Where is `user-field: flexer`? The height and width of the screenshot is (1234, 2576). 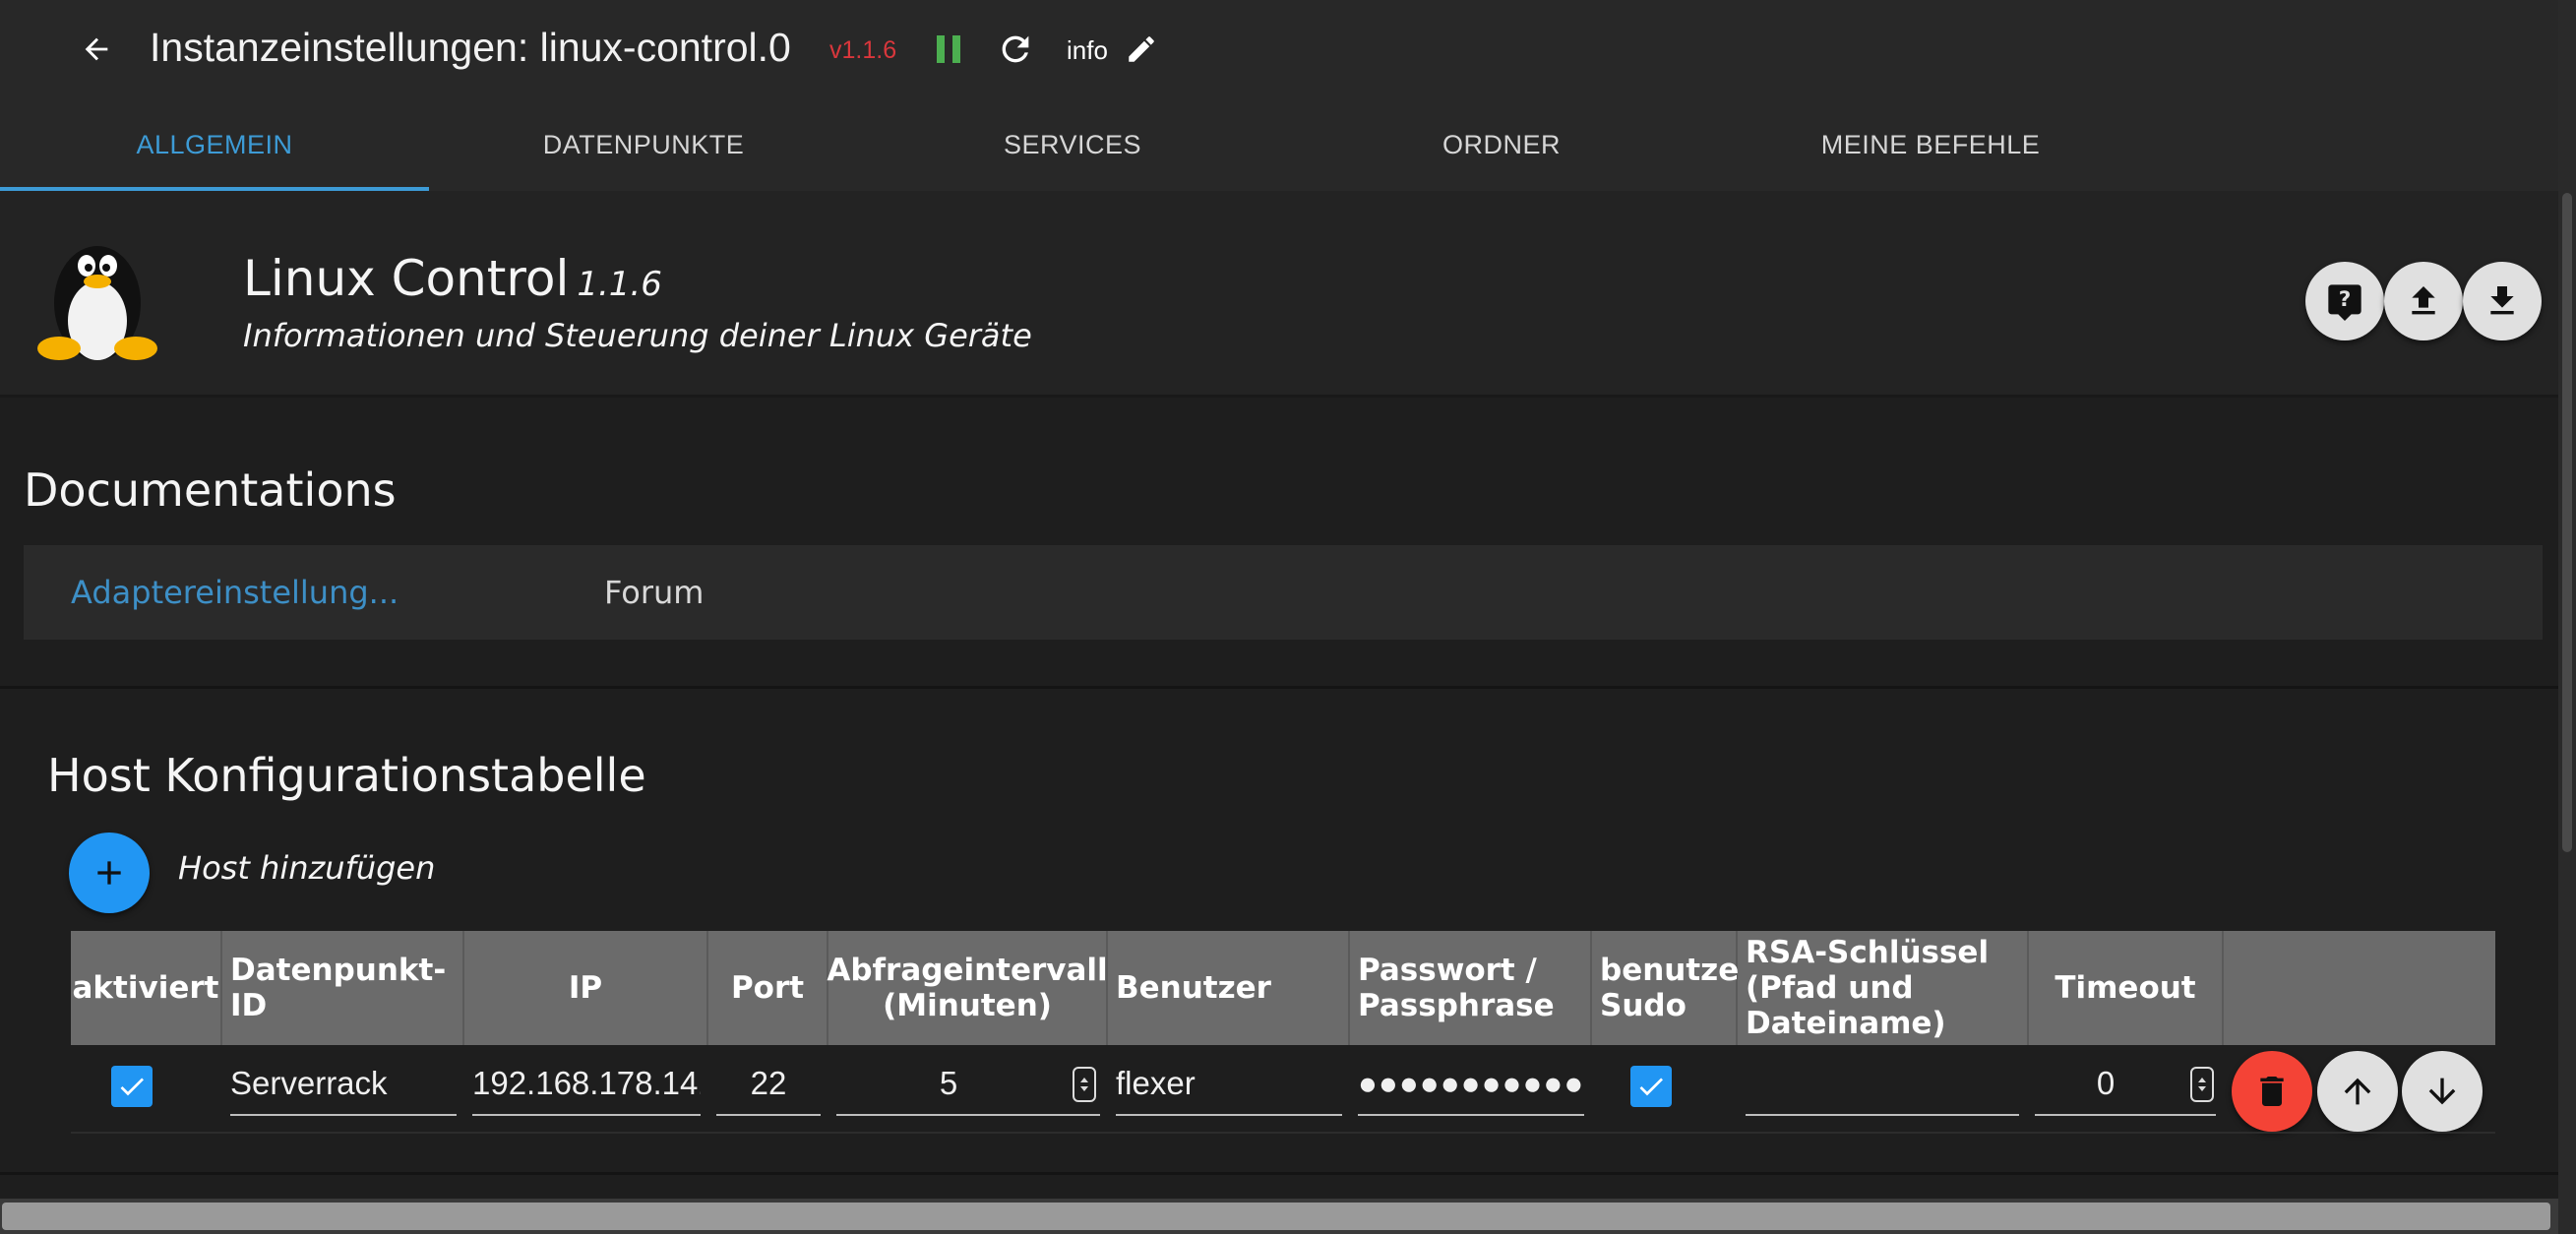 user-field: flexer is located at coordinates (1229, 1086).